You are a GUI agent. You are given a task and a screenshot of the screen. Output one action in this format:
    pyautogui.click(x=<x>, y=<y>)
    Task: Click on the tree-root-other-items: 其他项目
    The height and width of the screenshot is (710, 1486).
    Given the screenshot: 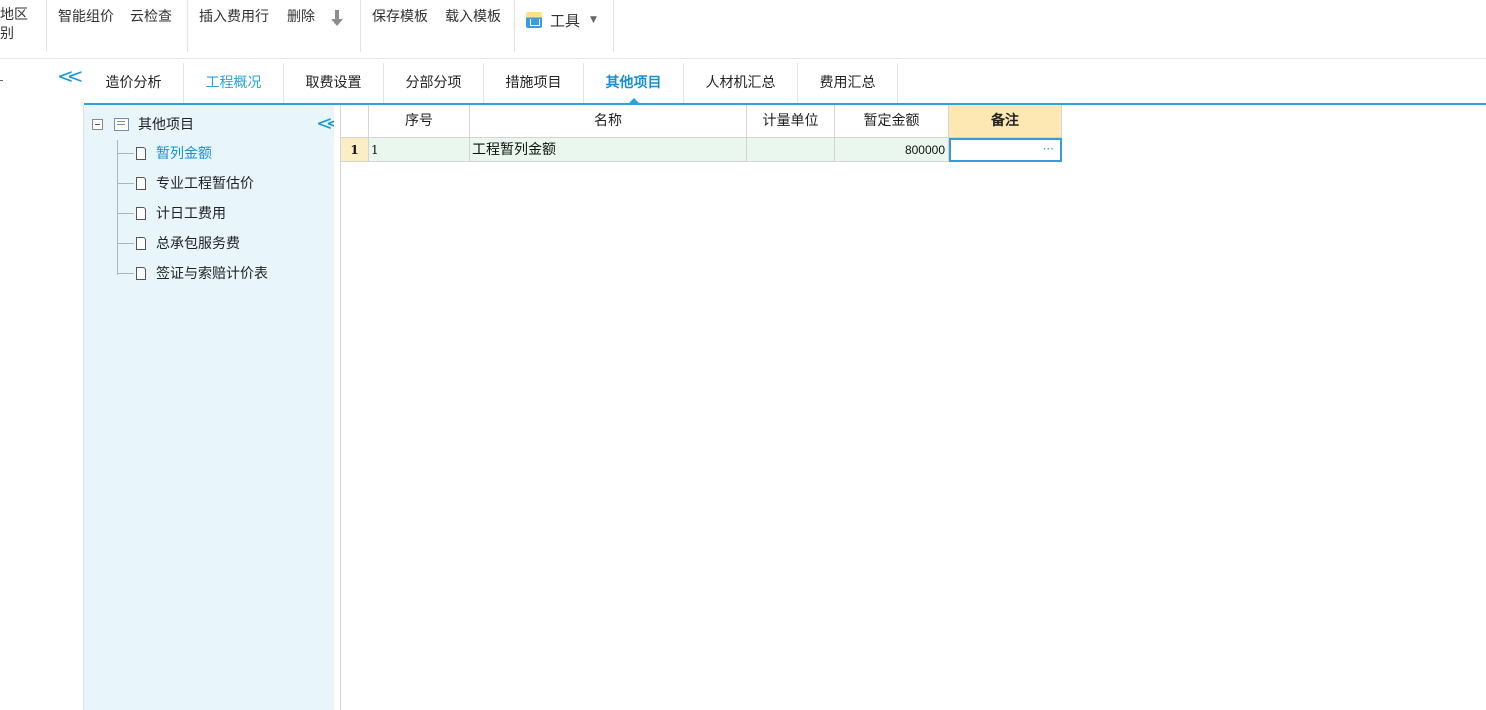 What is the action you would take?
    pyautogui.click(x=143, y=124)
    